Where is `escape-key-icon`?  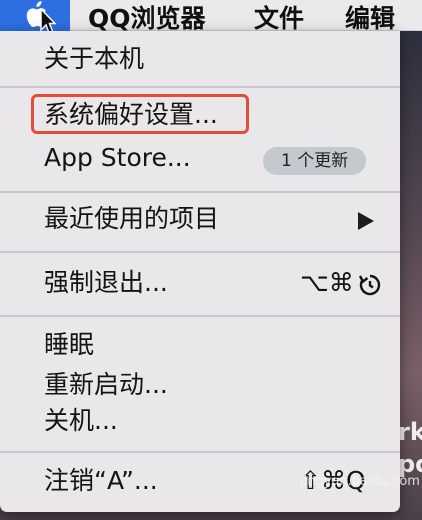
escape-key-icon is located at coordinates (369, 285).